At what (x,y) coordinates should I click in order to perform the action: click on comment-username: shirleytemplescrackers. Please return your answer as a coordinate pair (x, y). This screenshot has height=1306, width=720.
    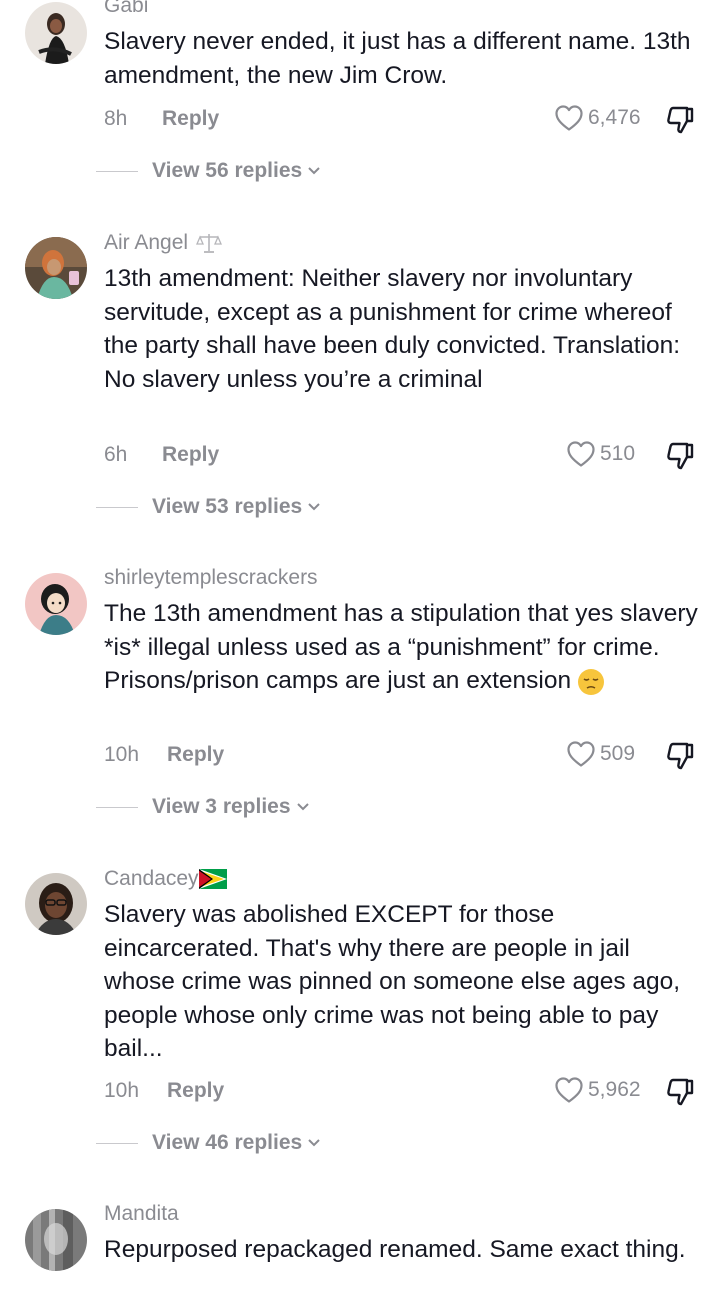
    Looking at the image, I should click on (211, 578).